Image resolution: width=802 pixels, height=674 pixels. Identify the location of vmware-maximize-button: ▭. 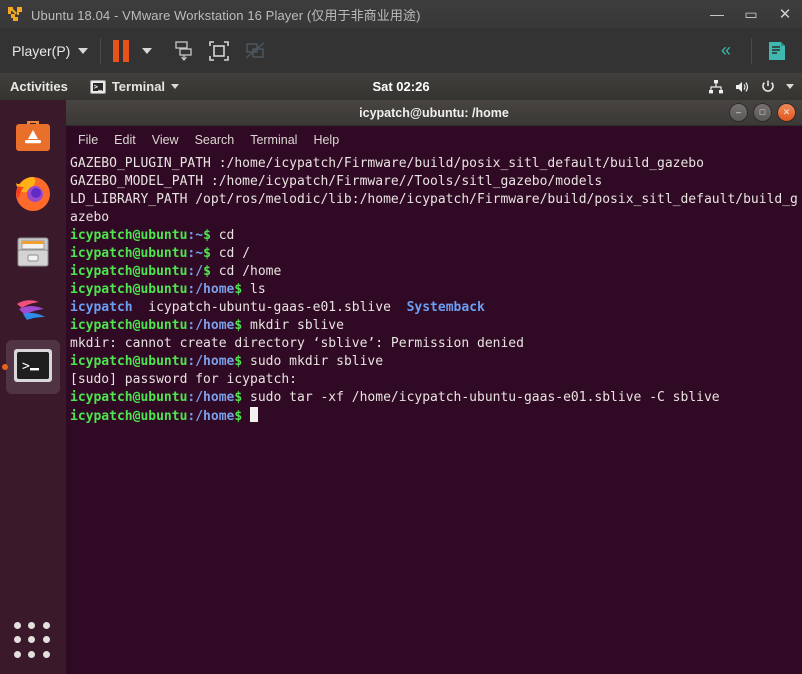
(751, 14).